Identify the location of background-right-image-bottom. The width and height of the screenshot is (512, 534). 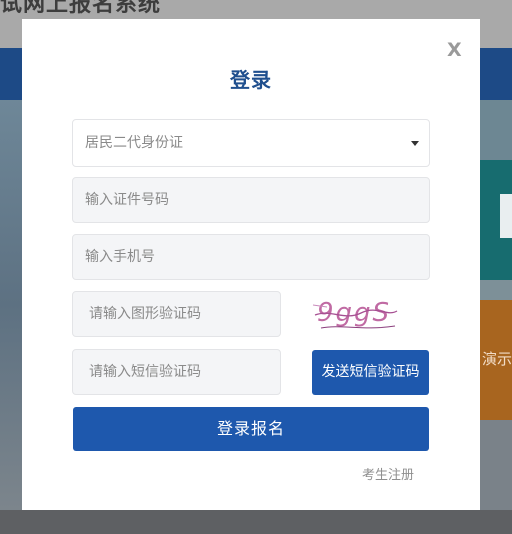
(496, 465).